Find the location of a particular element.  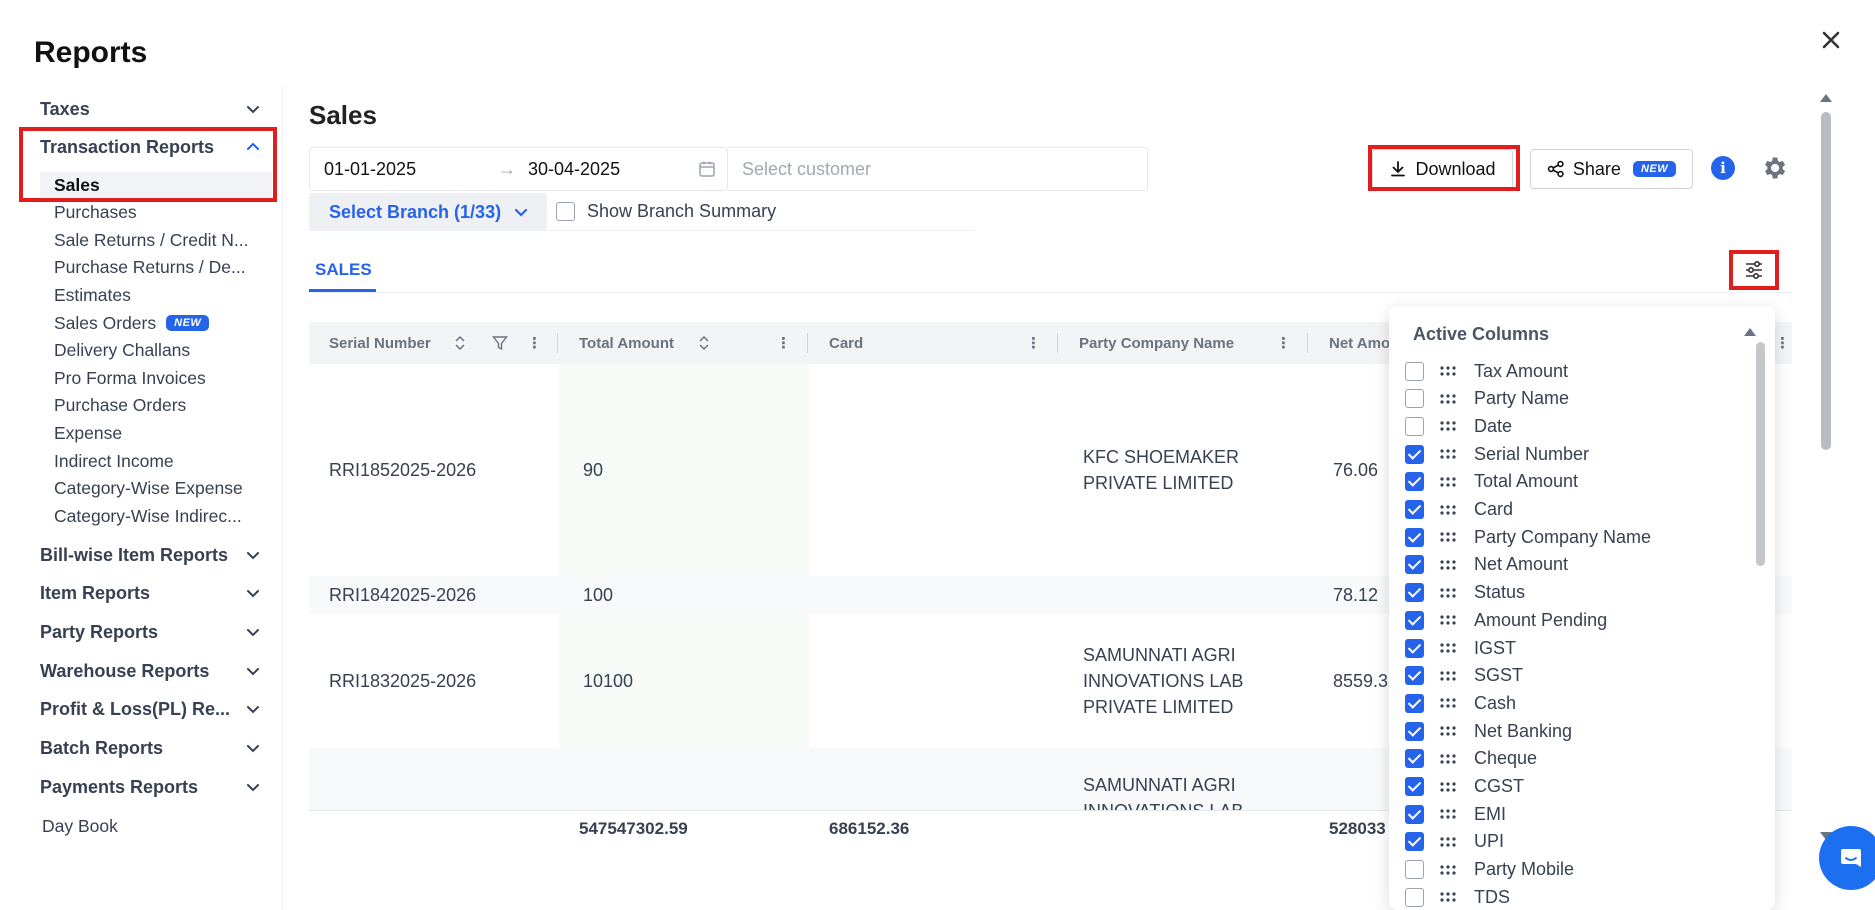

close-button is located at coordinates (1831, 40).